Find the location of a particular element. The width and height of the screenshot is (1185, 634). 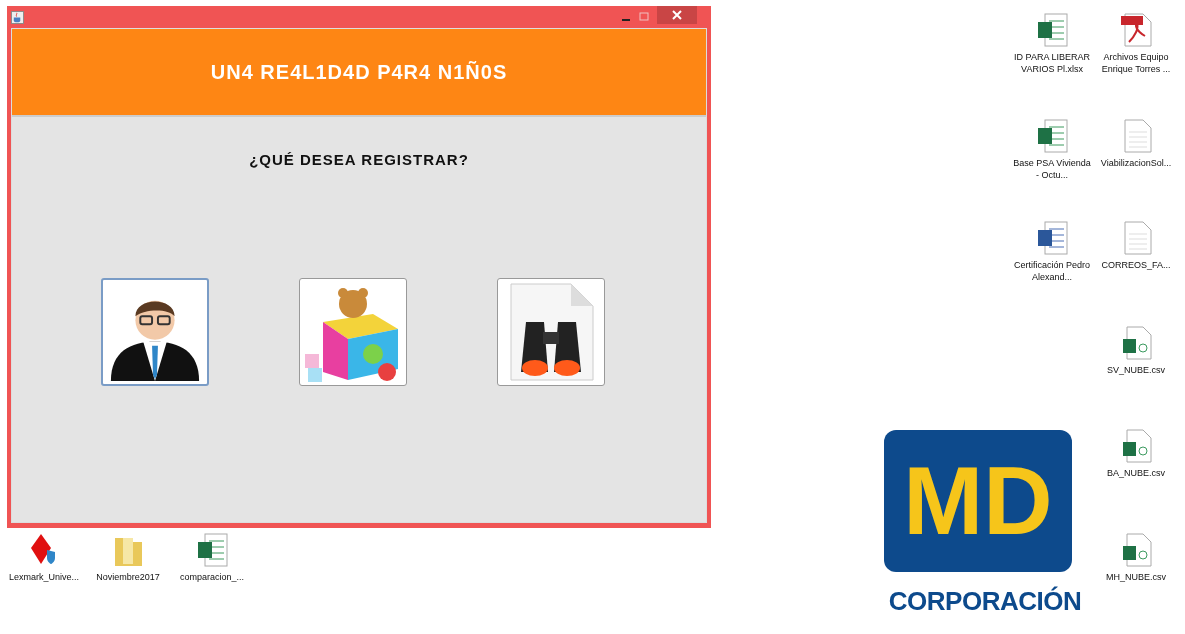

file-label: SV_NUBE.csv is located at coordinates (1136, 370).